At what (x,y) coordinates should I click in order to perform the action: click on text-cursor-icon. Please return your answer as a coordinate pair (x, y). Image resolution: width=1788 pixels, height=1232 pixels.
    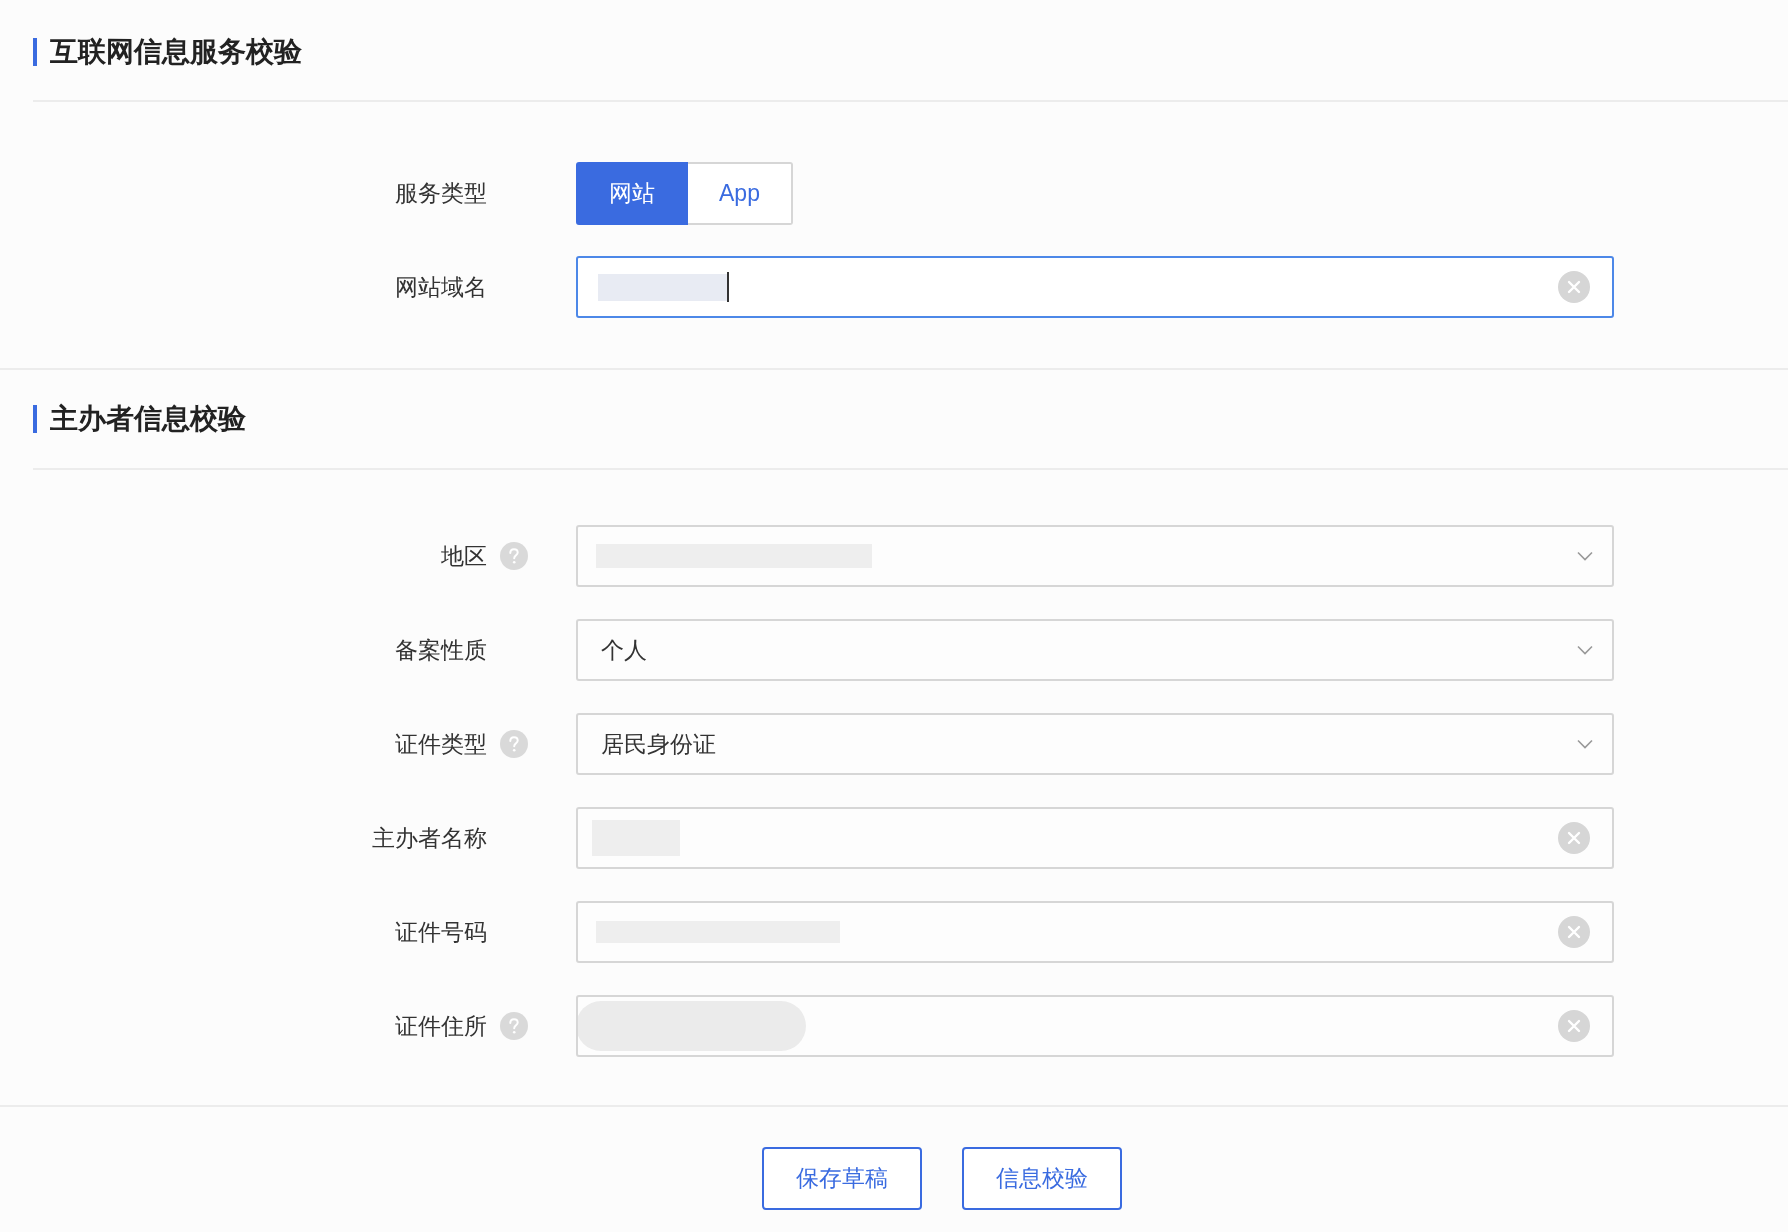
    Looking at the image, I should click on (728, 287).